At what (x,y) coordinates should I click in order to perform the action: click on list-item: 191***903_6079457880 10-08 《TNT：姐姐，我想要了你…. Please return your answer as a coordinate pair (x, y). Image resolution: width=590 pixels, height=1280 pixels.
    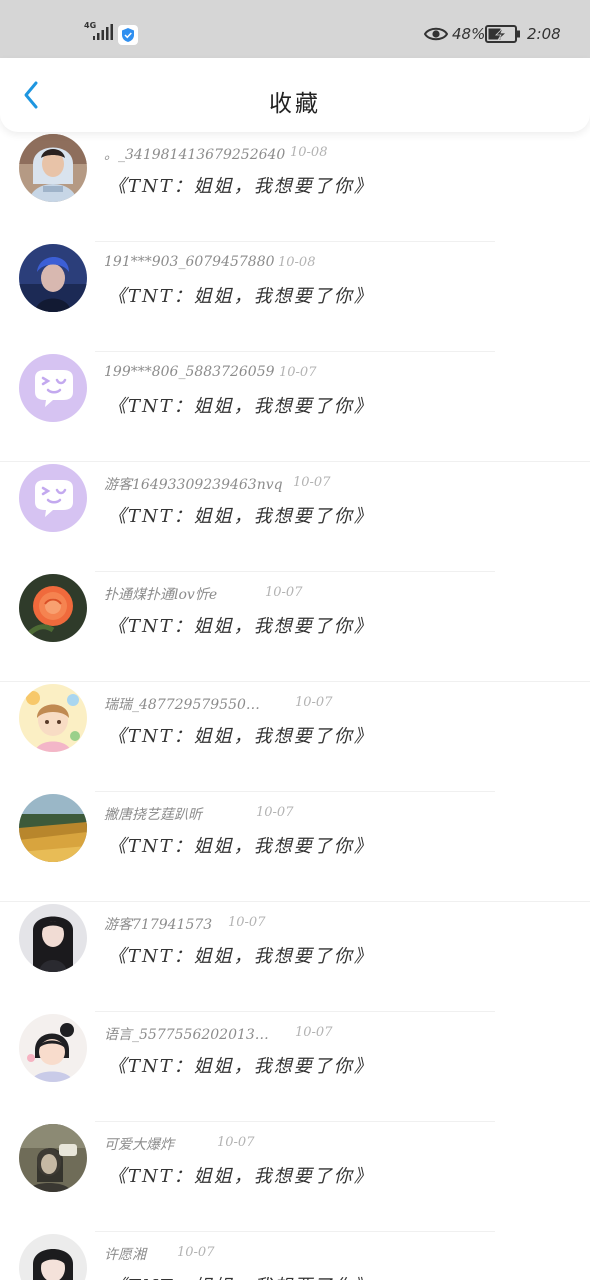
    Looking at the image, I should click on (295, 297).